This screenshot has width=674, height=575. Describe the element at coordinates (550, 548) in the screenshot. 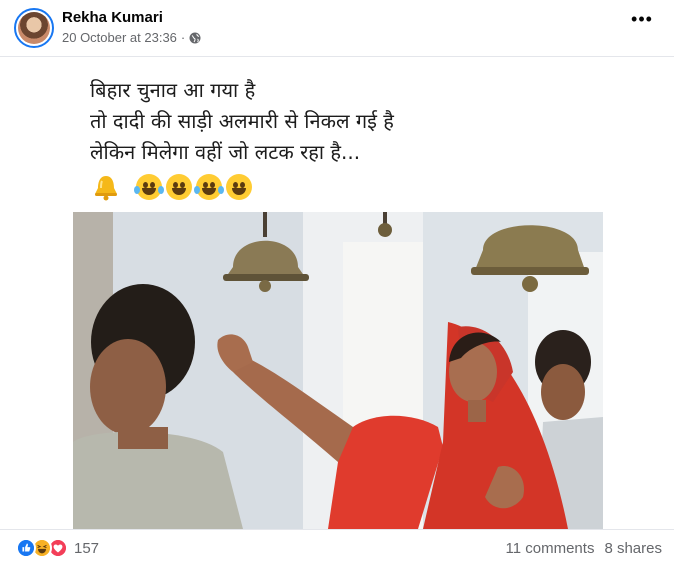

I see `comments-count: 11 comments` at that location.